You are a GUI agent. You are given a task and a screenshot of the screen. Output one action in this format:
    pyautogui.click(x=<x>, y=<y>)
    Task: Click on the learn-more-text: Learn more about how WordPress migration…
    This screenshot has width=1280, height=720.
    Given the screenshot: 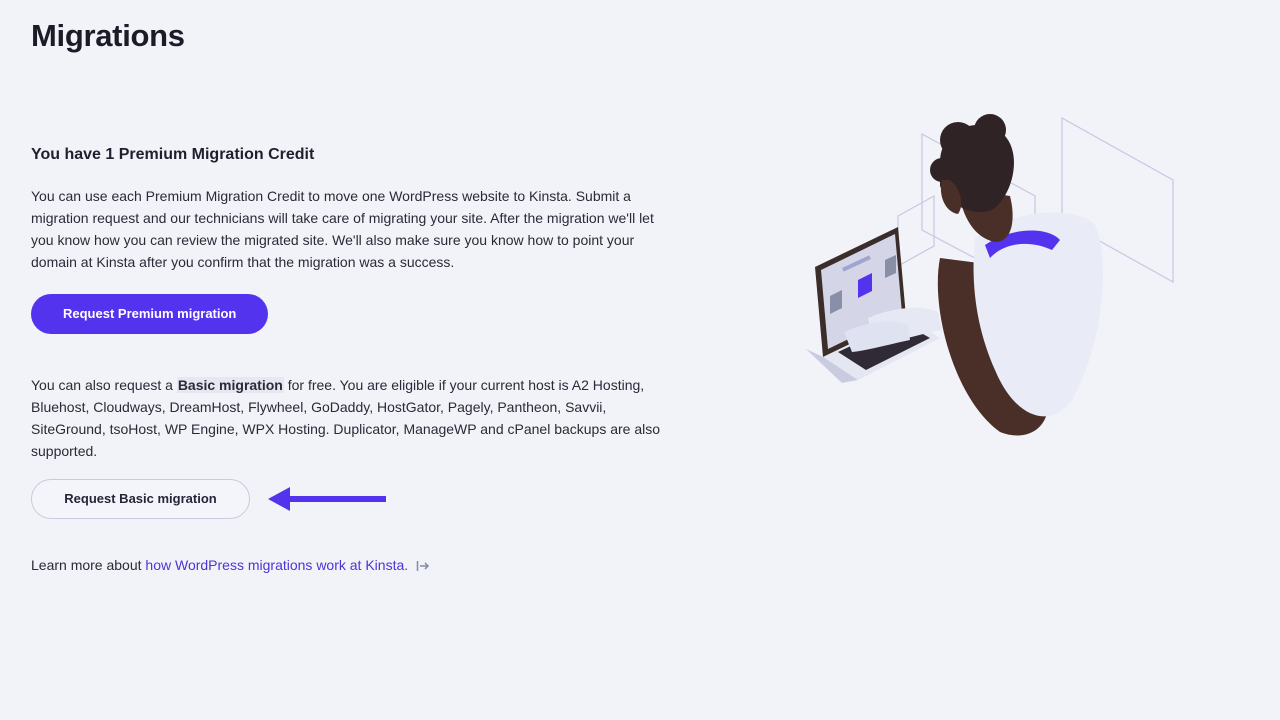 What is the action you would take?
    pyautogui.click(x=351, y=566)
    